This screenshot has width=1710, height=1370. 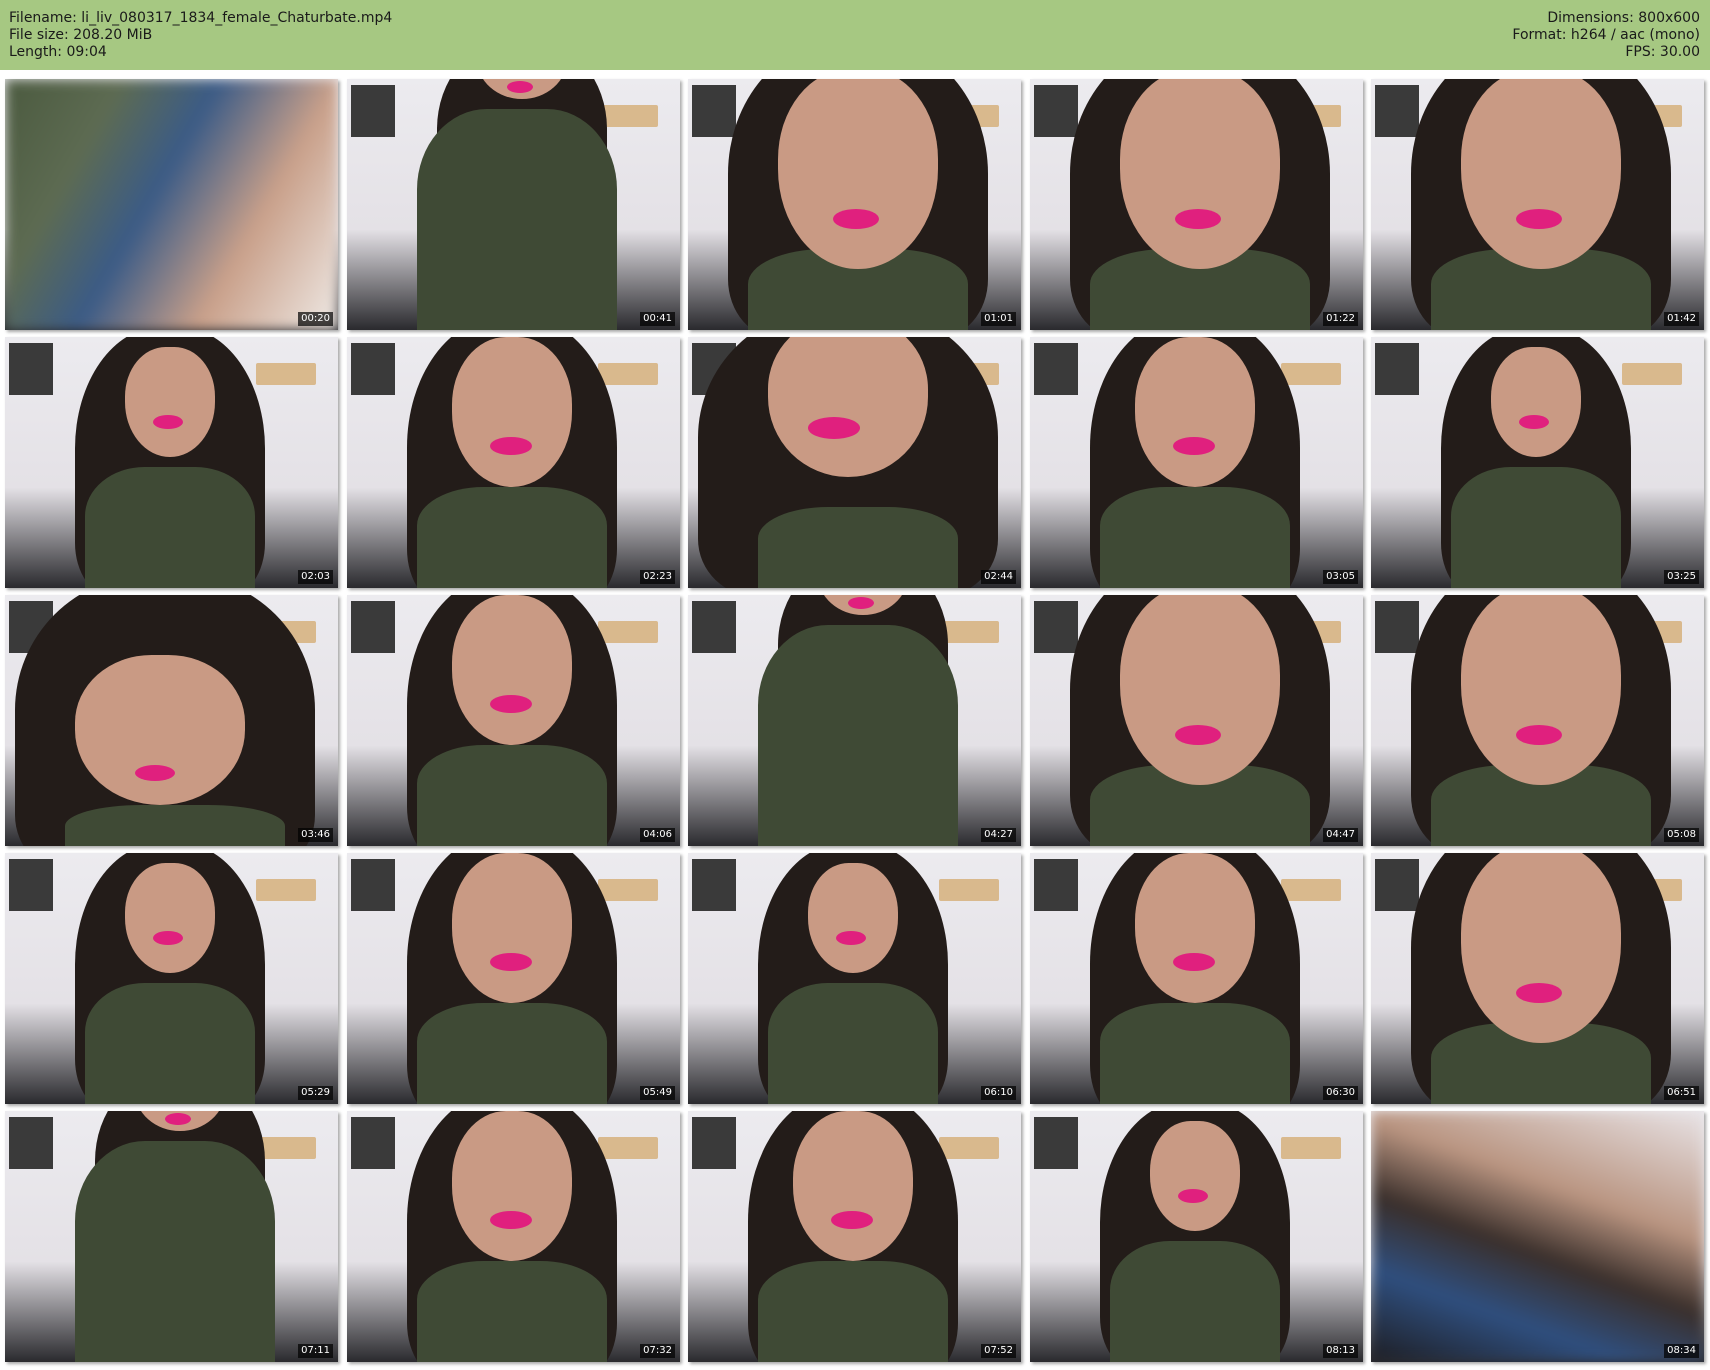 I want to click on dimensions-text: Dimensions: 800x600, so click(x=1623, y=18).